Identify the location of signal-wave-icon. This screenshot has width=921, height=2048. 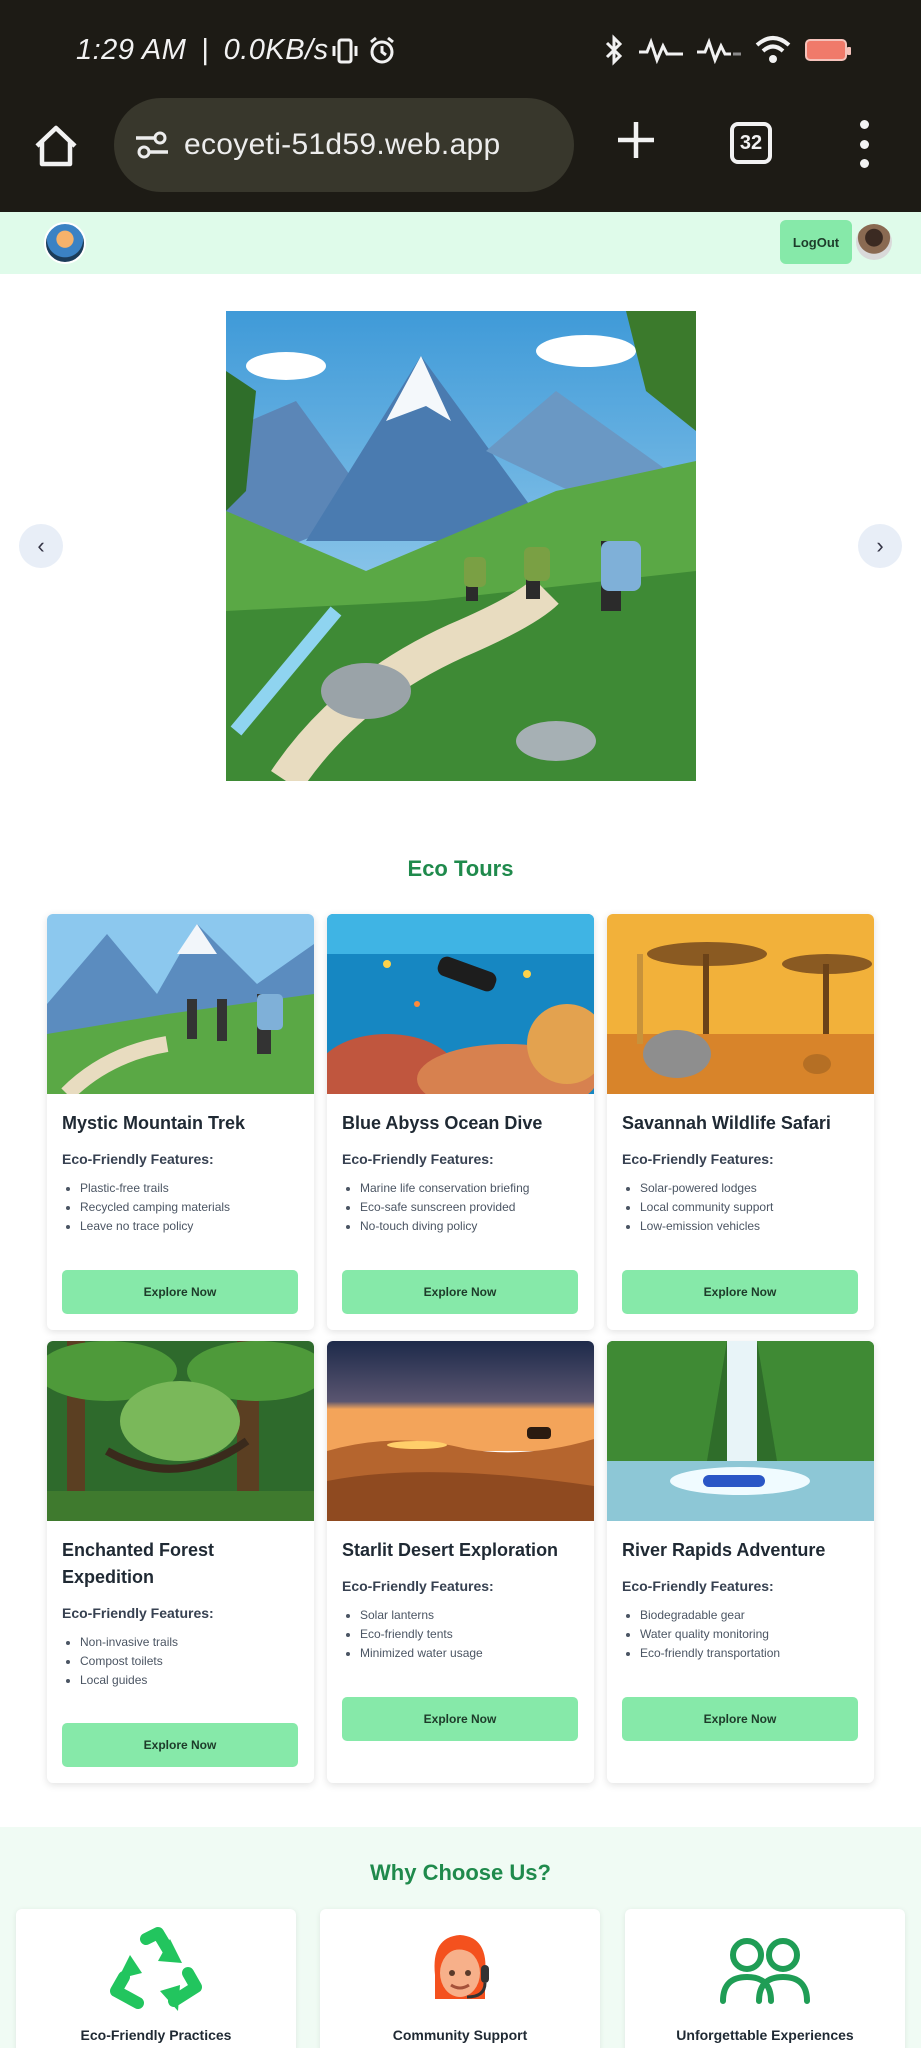
(661, 50).